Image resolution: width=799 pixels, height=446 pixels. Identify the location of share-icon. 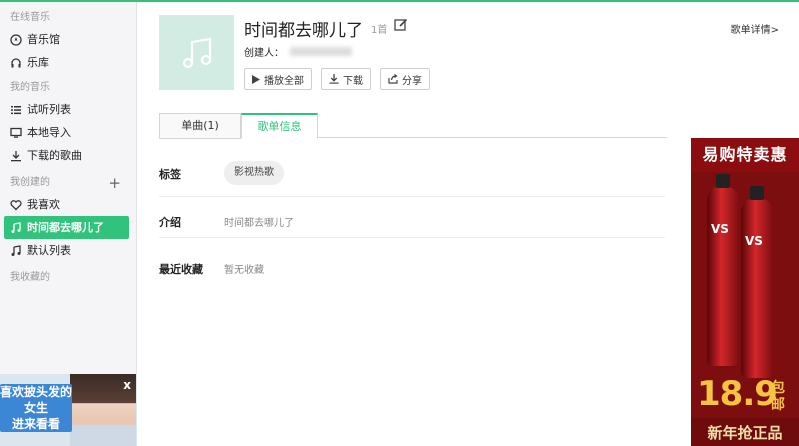
(393, 79).